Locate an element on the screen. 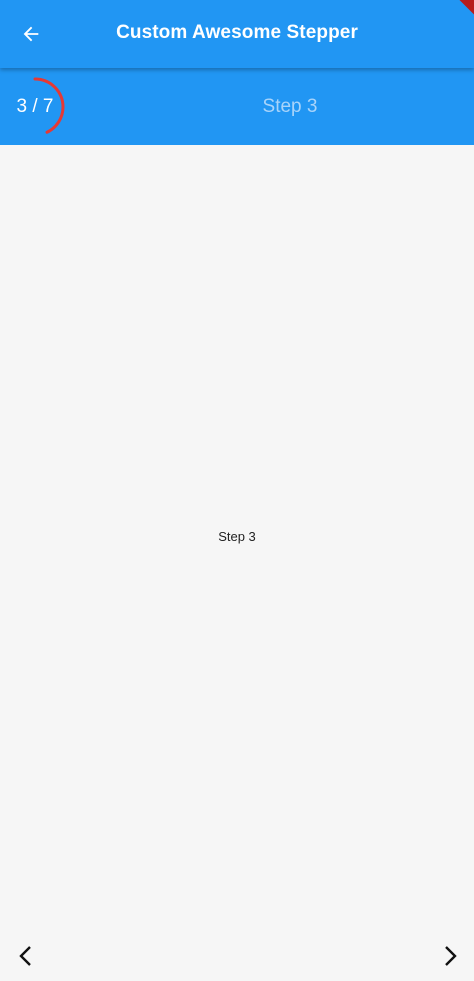  previous-step-button is located at coordinates (26, 956).